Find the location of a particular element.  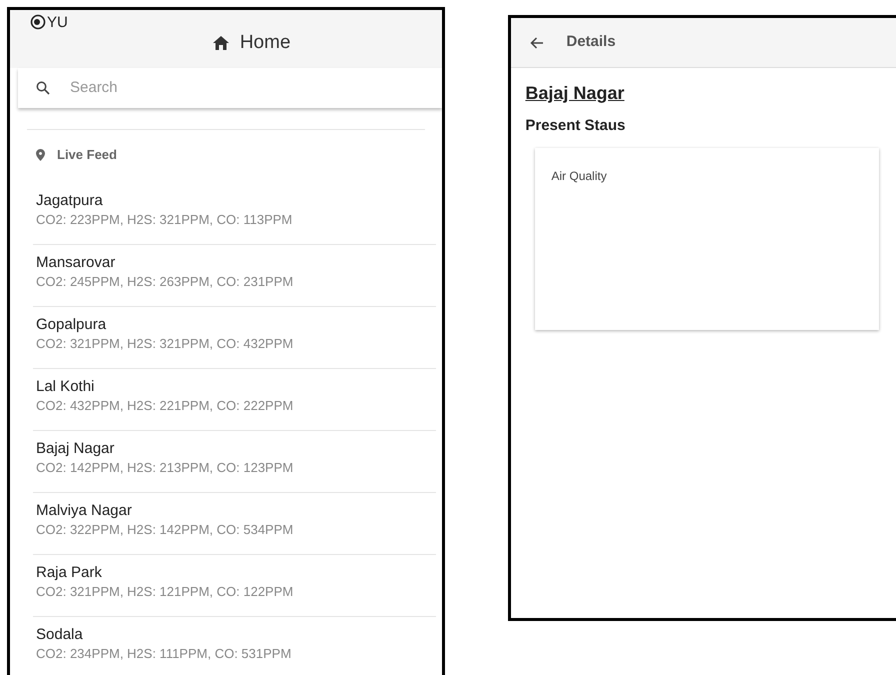

location-name: Bajaj Nagar is located at coordinates (76, 448).